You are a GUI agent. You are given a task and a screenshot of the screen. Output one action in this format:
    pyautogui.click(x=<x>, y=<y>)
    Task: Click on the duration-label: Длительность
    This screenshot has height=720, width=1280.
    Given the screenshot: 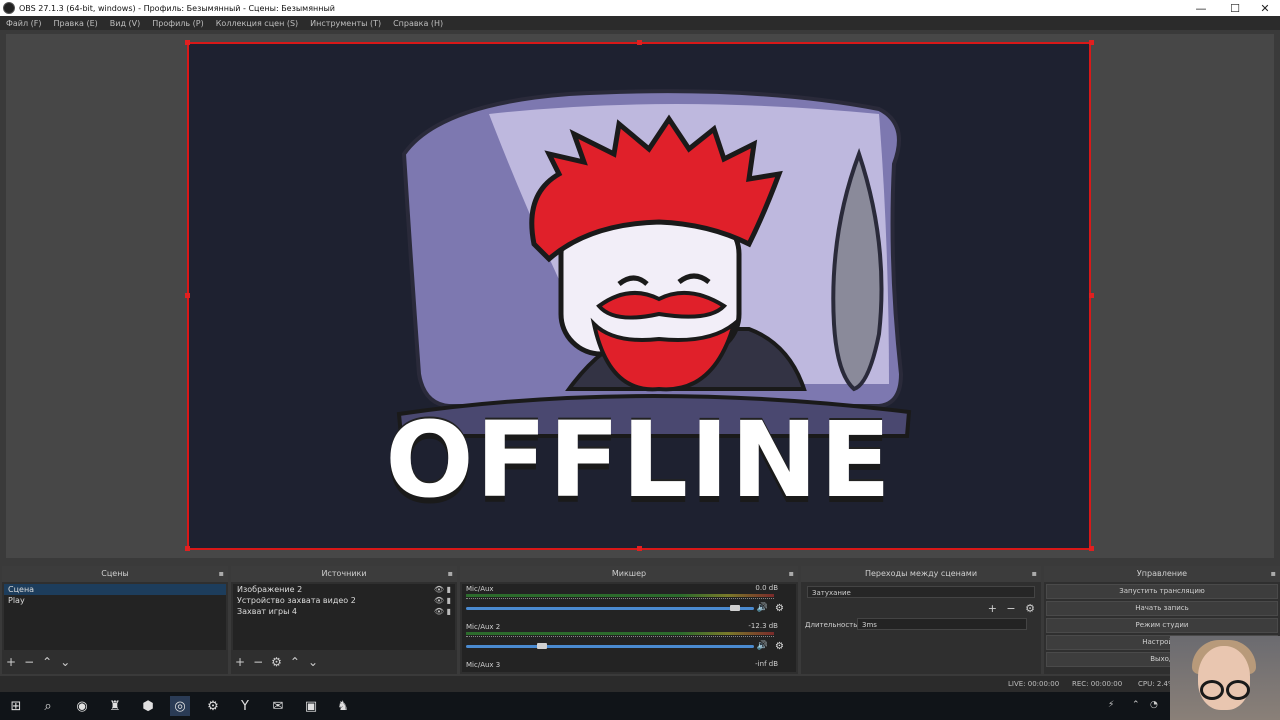 What is the action you would take?
    pyautogui.click(x=831, y=625)
    